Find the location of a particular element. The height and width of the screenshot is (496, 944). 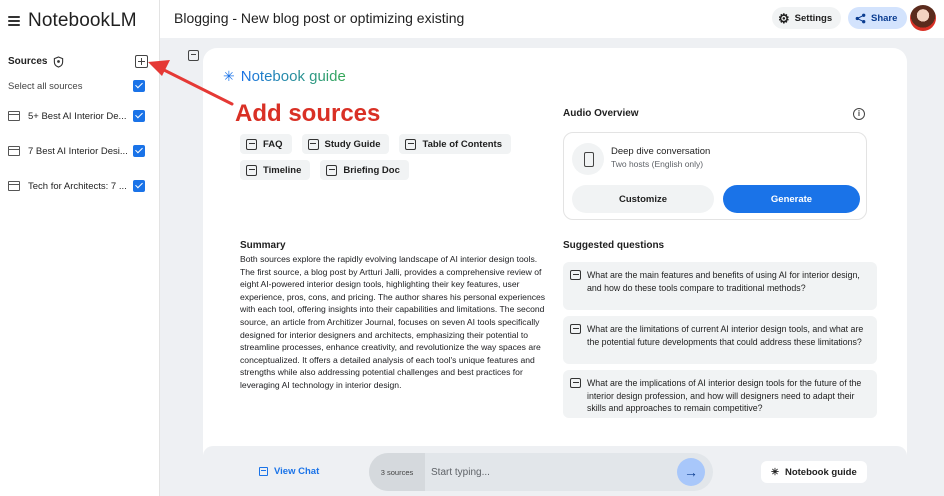

sources-header: Sources is located at coordinates (78, 61).